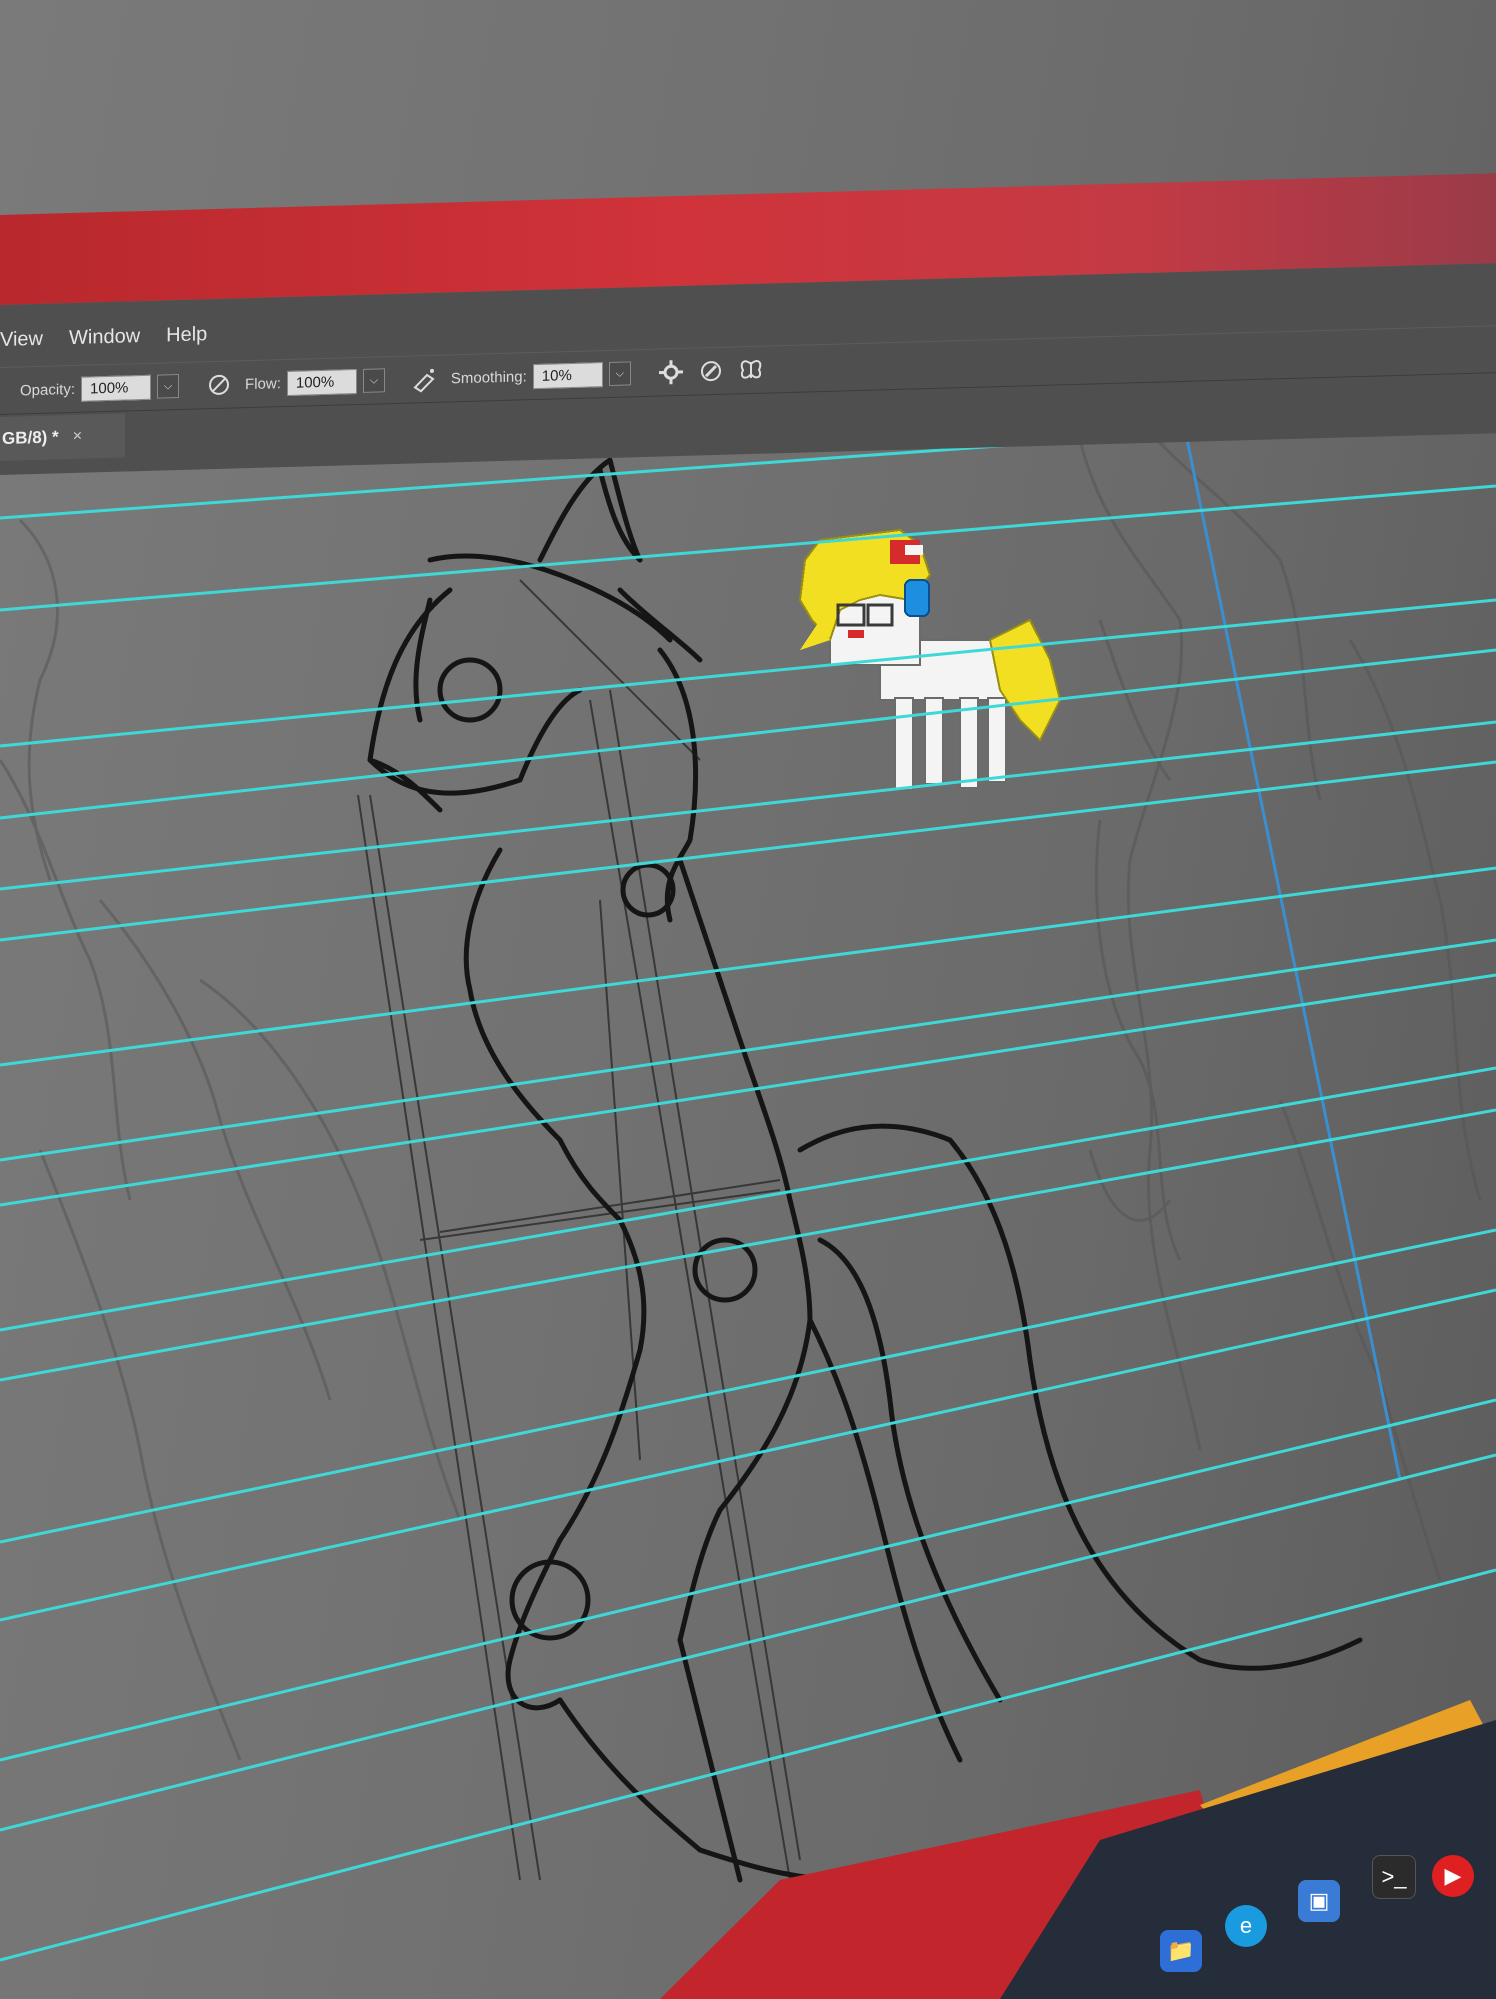 This screenshot has height=1999, width=1496. I want to click on symmetry-butterfly-icon, so click(751, 370).